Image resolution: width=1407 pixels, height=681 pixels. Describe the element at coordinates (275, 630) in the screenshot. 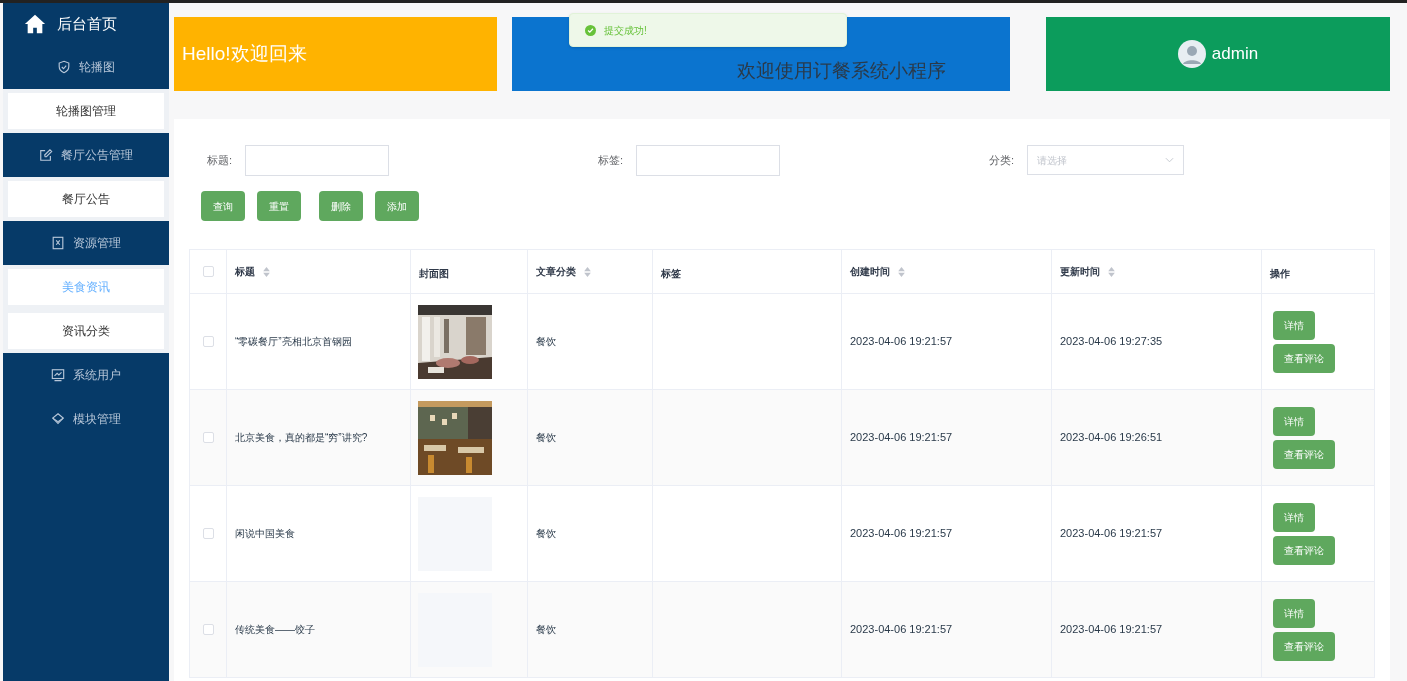

I see `table-cell-text: 传统美食——饺子` at that location.